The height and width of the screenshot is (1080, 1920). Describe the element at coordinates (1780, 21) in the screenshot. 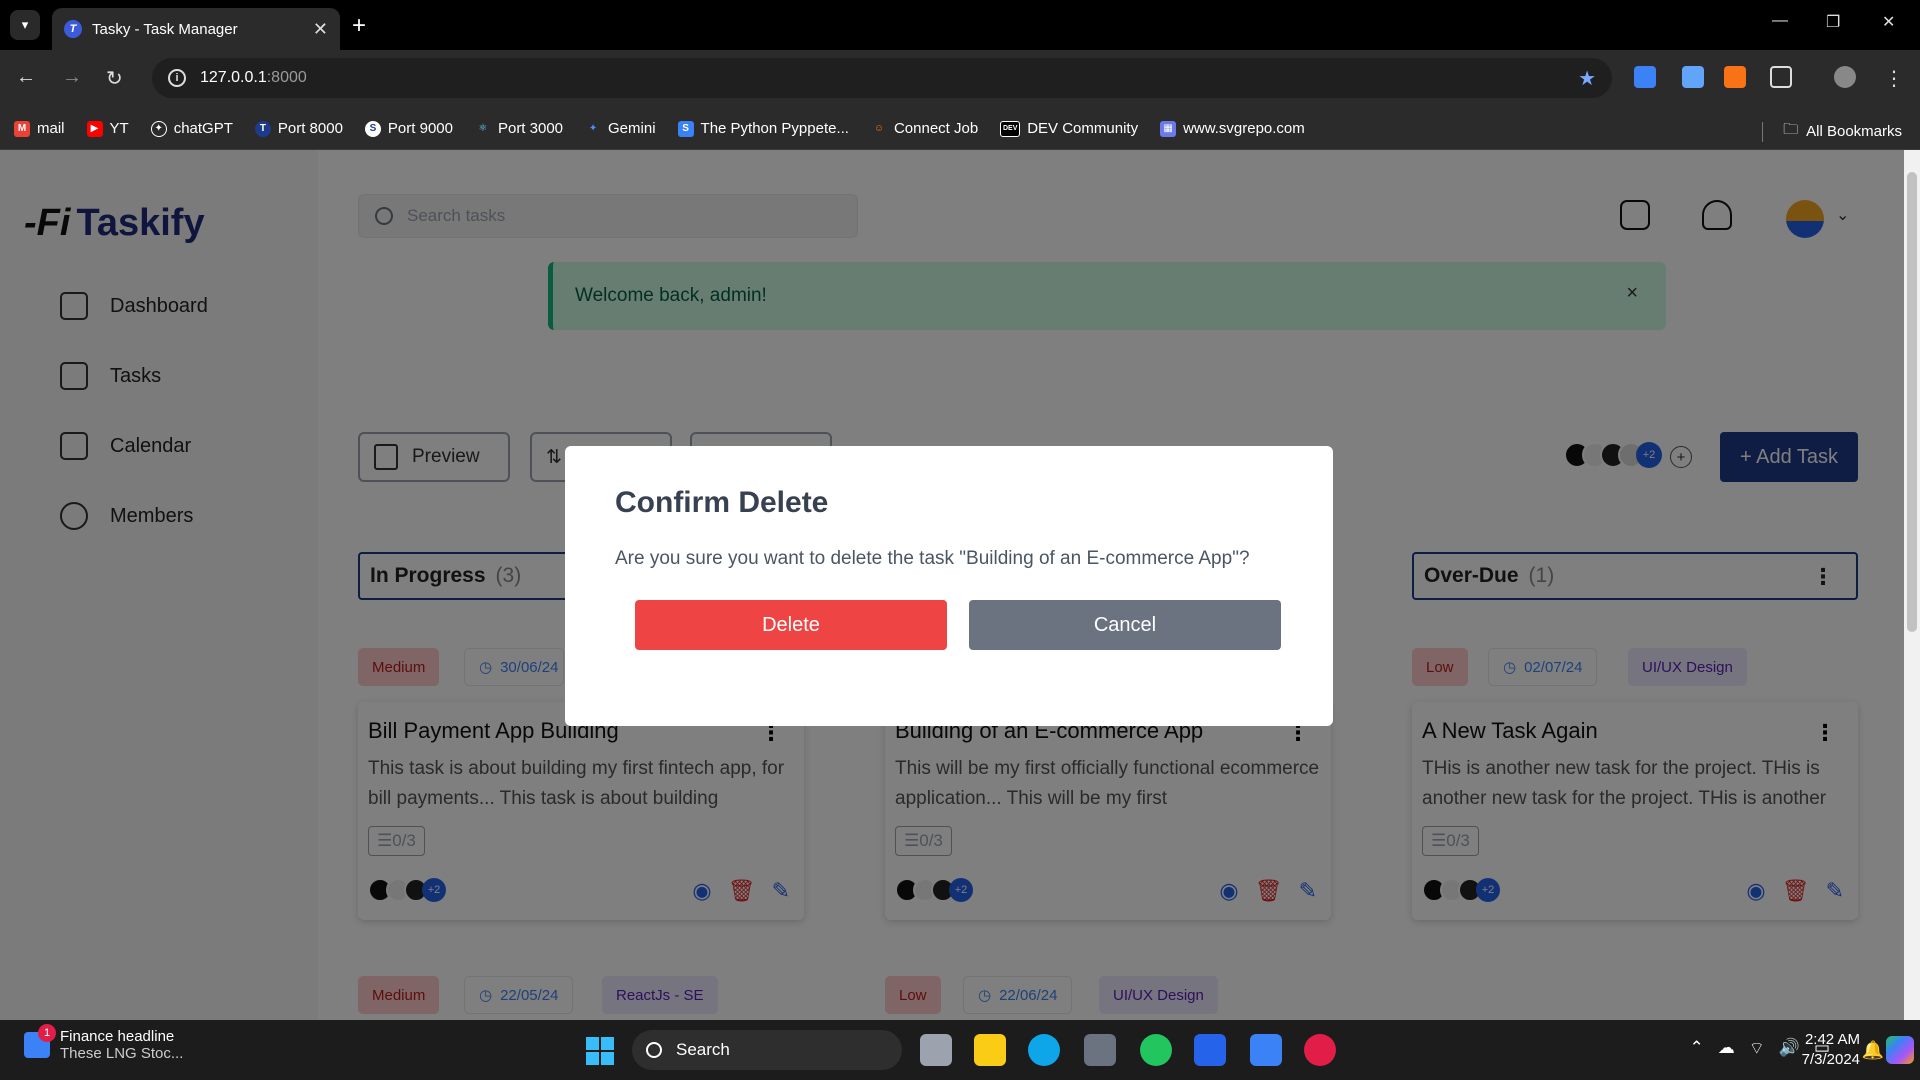

I see `minimize-icon: —` at that location.